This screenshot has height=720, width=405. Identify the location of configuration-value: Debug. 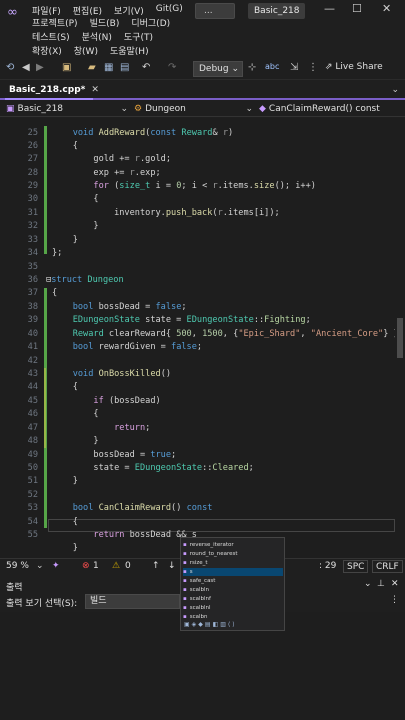
(214, 69).